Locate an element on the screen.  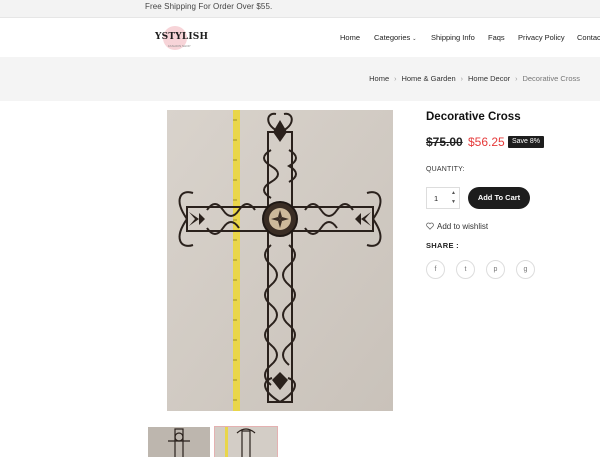
product-title: Decorative Cross is located at coordinates (473, 117).